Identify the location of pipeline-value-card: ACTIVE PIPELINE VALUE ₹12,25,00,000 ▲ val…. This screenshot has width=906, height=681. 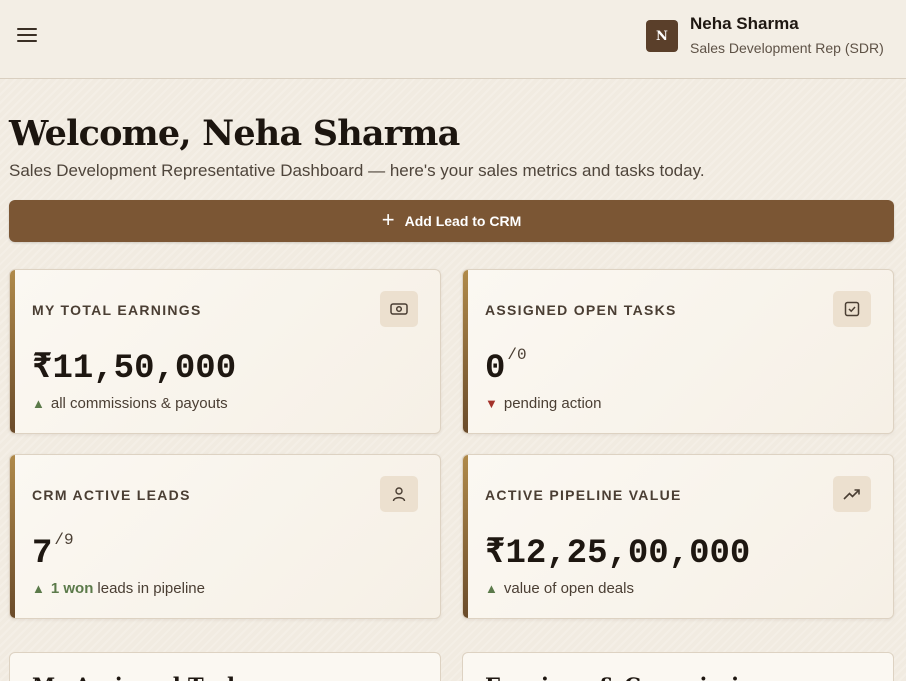
(678, 536).